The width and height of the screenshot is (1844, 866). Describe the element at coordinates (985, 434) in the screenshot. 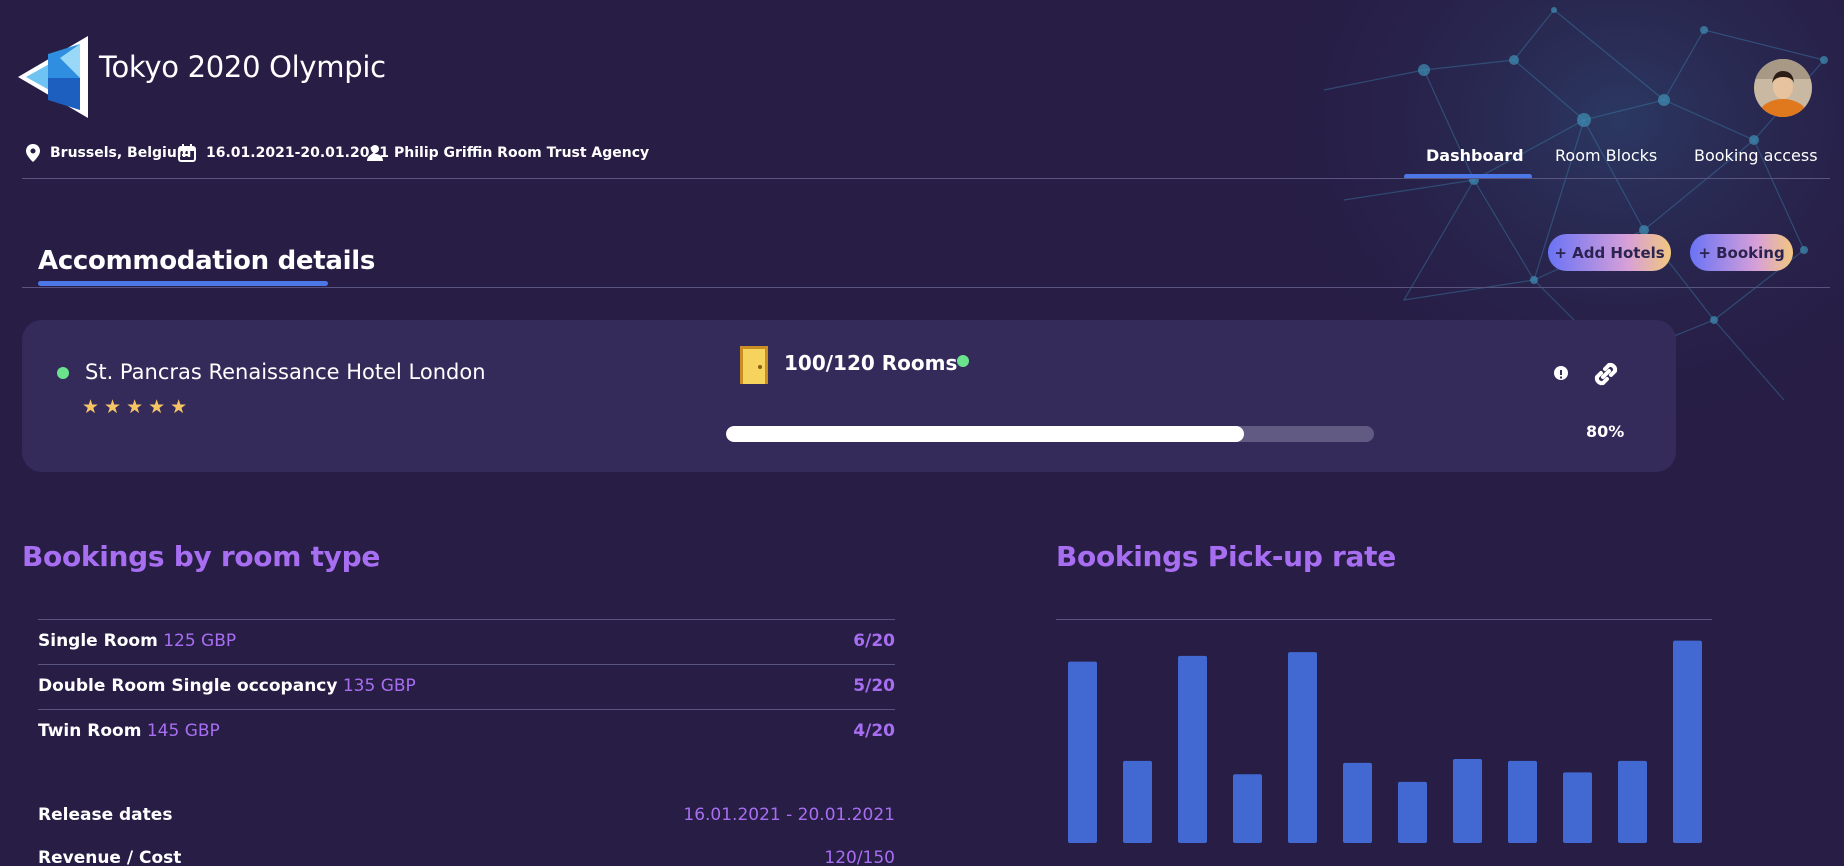

I see `occupancy-progress-fill` at that location.